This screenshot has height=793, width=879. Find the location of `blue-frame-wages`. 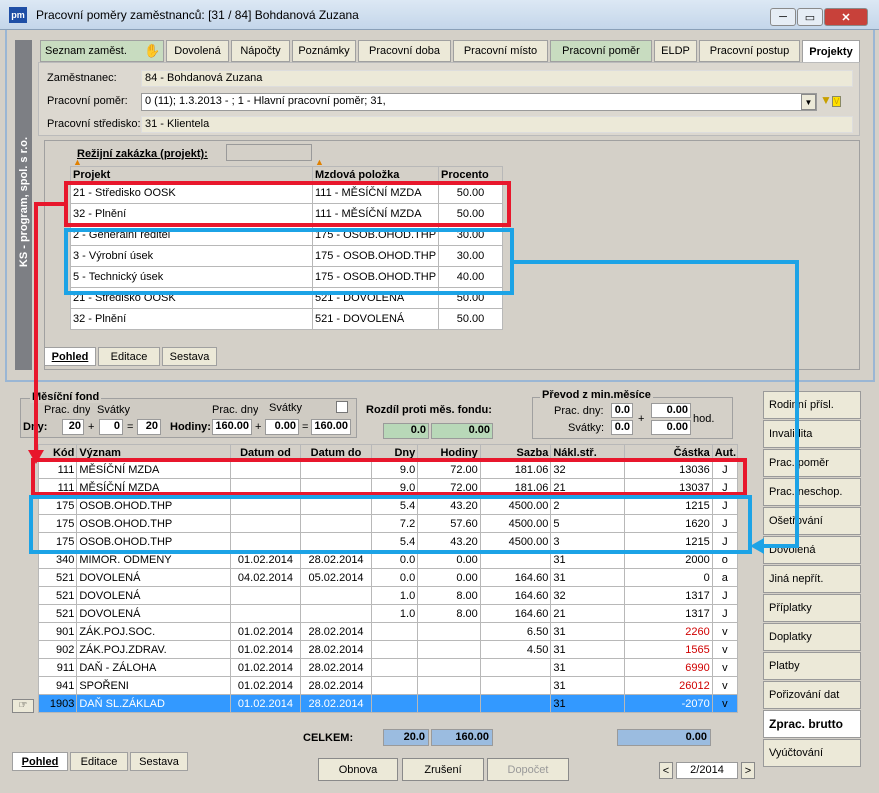

blue-frame-wages is located at coordinates (390, 524).